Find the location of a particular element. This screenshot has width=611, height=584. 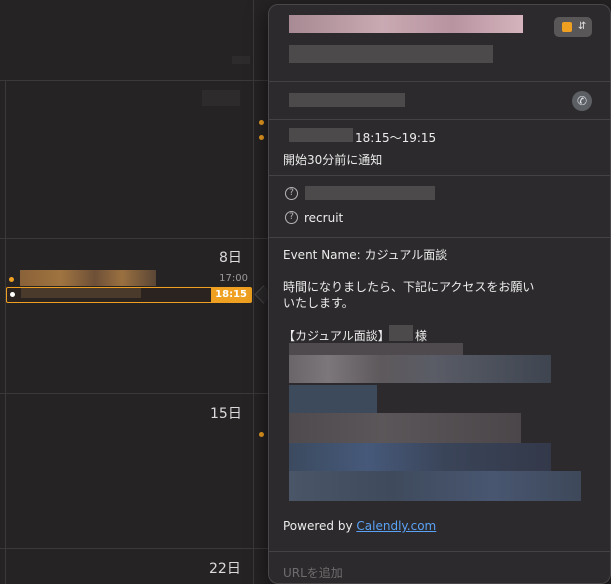

event-time-badge: 18:15 is located at coordinates (231, 295).